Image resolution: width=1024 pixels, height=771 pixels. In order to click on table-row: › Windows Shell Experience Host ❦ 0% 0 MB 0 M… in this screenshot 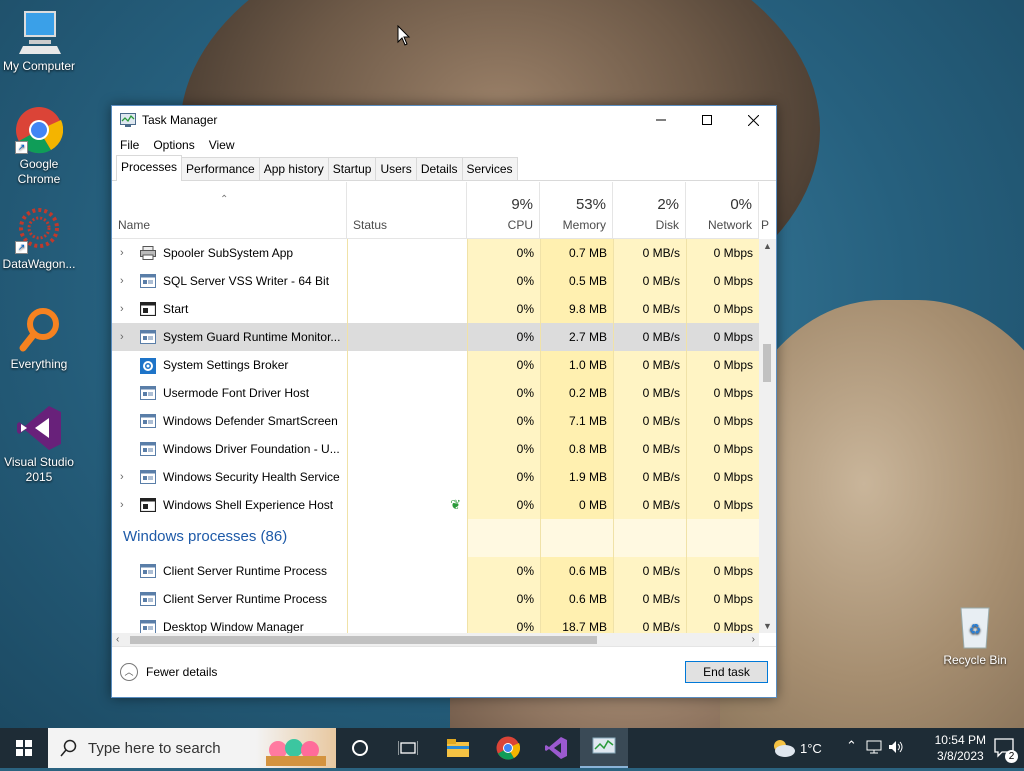, I will do `click(435, 505)`.